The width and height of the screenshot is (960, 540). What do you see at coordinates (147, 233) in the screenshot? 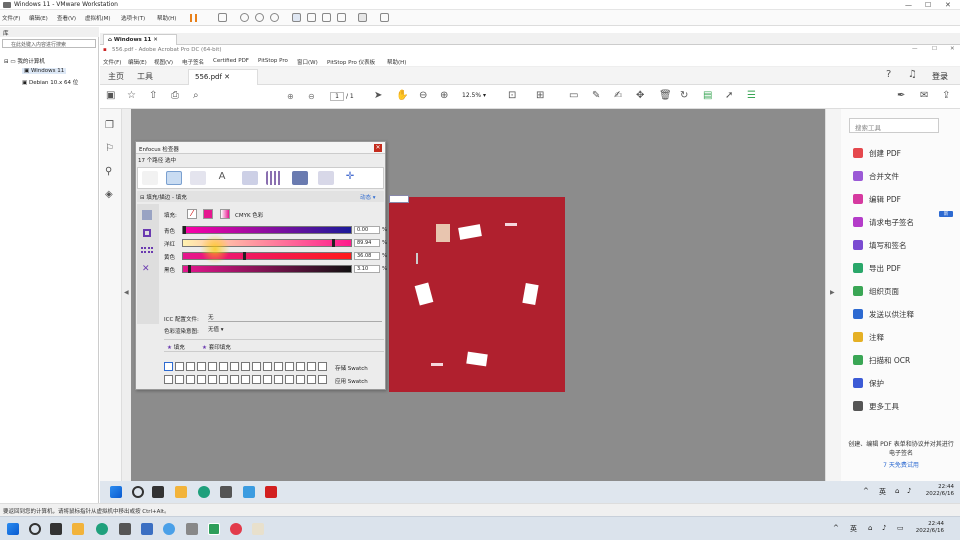
I see `stroke-swatch-icon` at bounding box center [147, 233].